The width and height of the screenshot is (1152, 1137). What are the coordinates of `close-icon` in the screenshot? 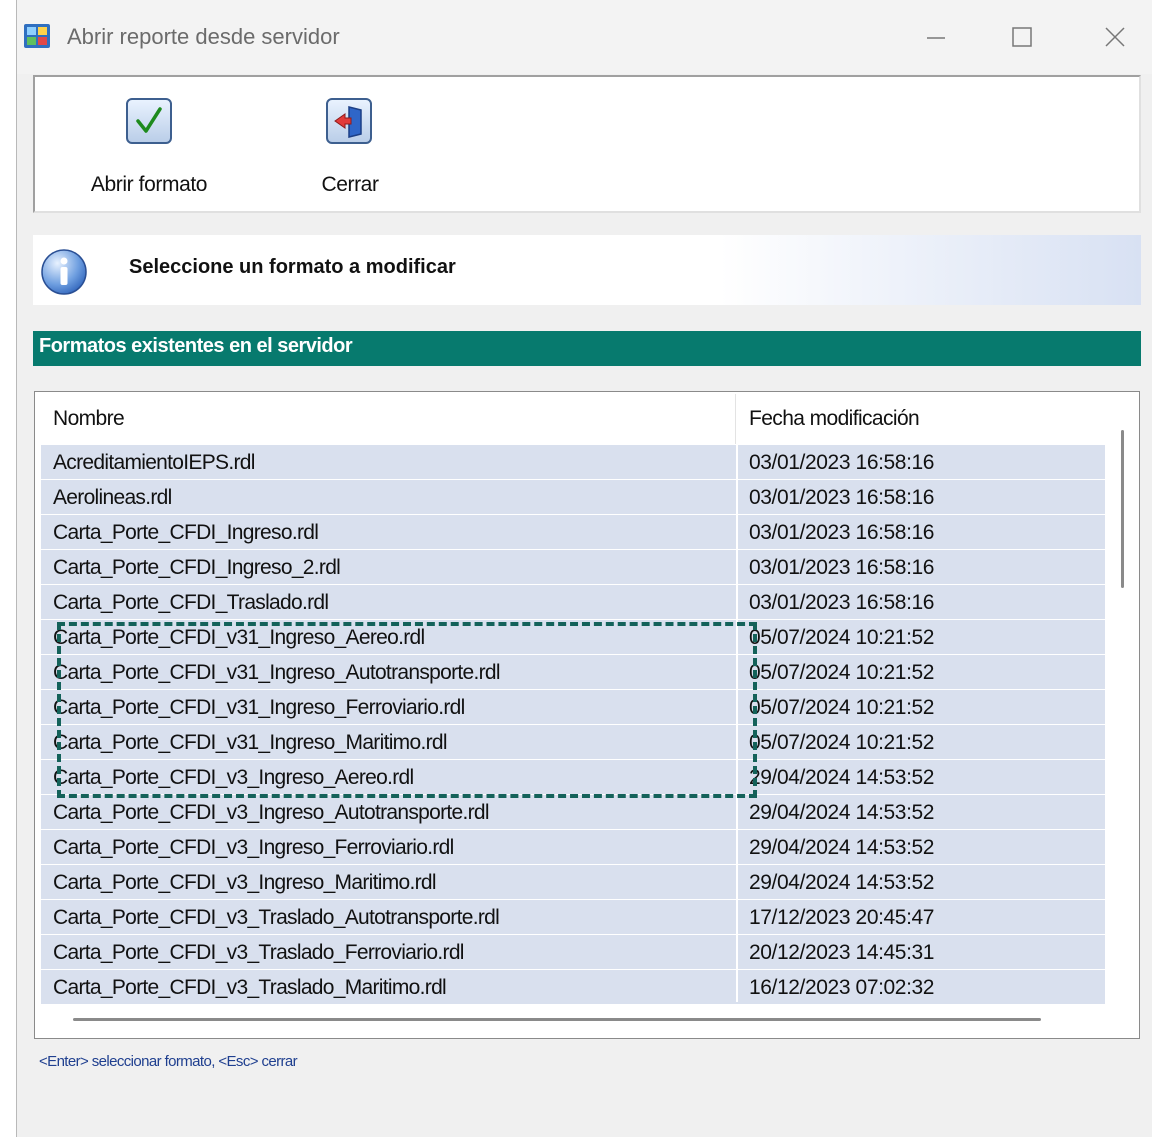 It's located at (1115, 37).